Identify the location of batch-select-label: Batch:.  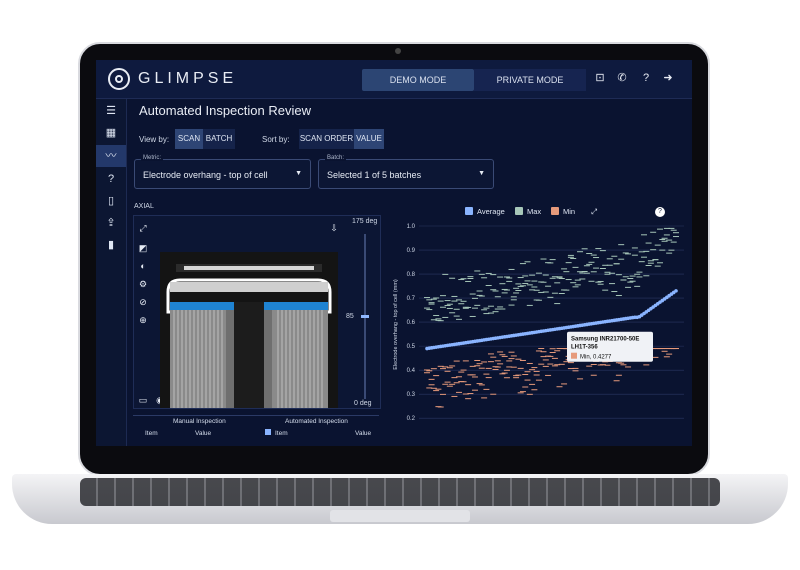
(336, 158).